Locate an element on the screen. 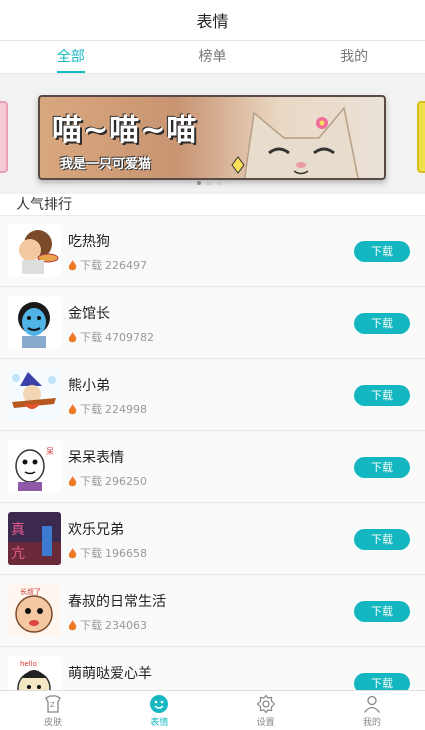  list-item: 呆 呆呆表情 下载 296250 下载 is located at coordinates (212, 467).